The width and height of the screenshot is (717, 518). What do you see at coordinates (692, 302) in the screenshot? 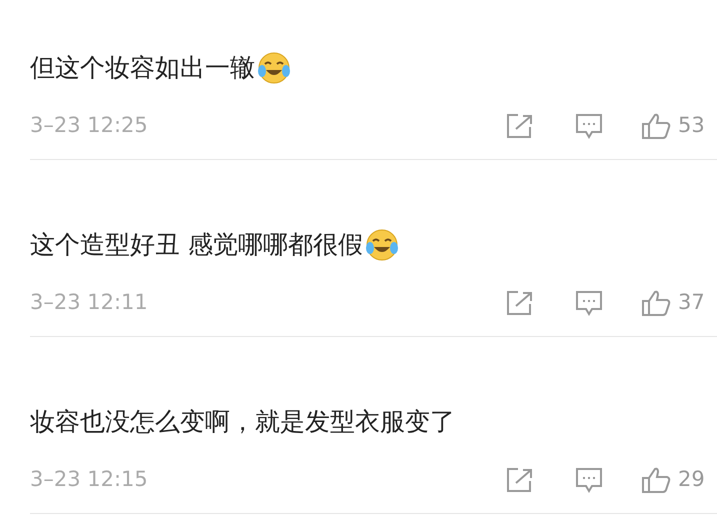
I see `like-count: 37` at bounding box center [692, 302].